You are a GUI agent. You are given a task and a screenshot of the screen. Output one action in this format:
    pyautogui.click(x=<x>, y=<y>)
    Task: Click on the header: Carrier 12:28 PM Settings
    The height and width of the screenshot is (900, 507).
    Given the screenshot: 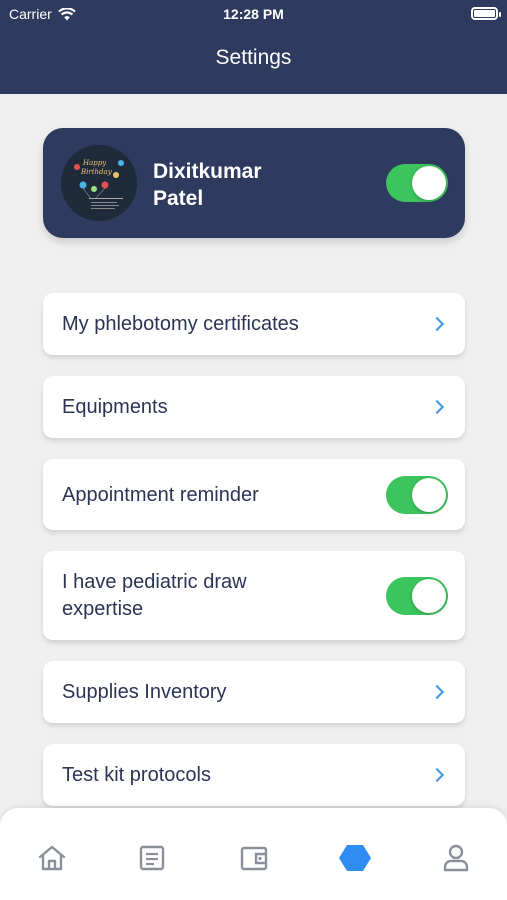 What is the action you would take?
    pyautogui.click(x=253, y=47)
    